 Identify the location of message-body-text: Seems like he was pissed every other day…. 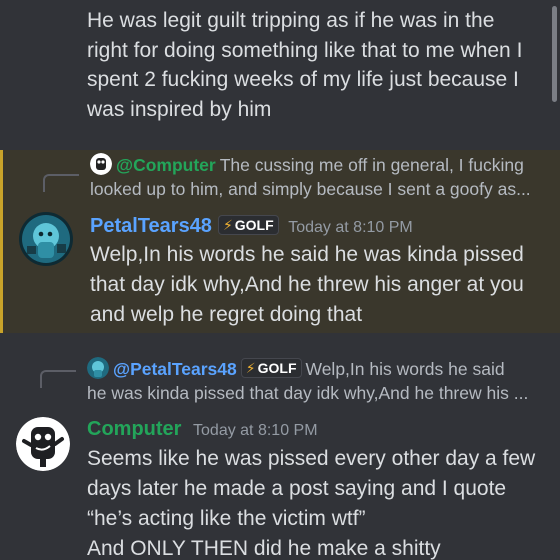
(311, 488).